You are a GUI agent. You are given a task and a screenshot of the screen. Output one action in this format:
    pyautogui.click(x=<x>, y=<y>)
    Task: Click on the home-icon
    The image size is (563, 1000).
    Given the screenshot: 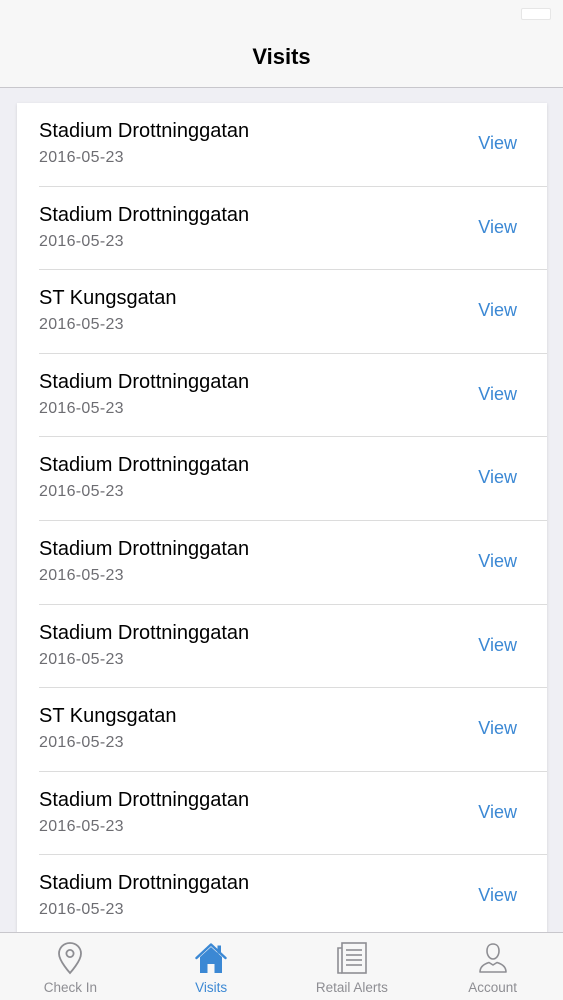 What is the action you would take?
    pyautogui.click(x=211, y=958)
    